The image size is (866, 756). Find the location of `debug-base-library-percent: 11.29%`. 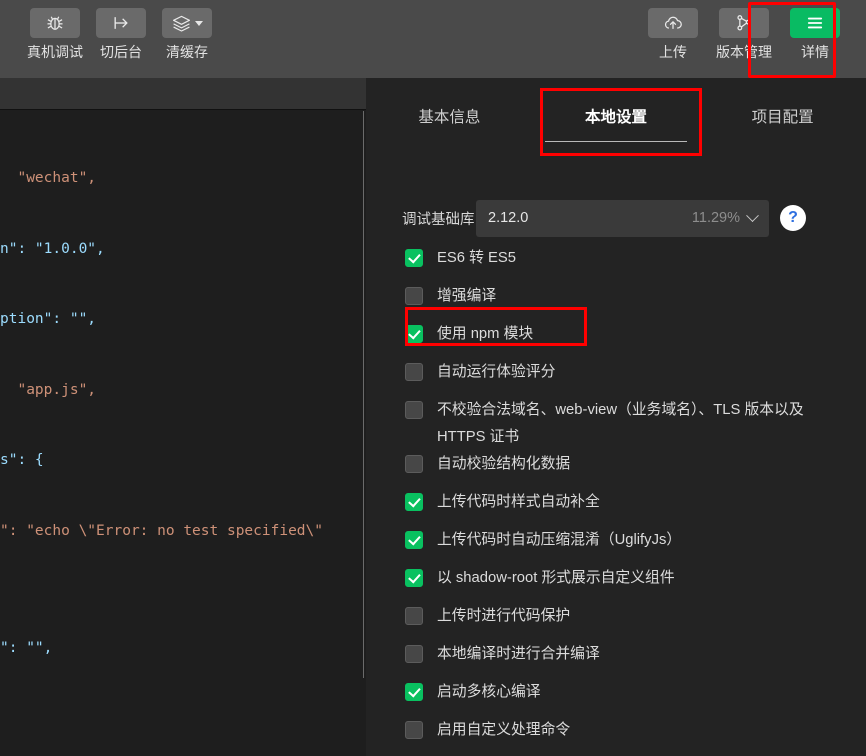

debug-base-library-percent: 11.29% is located at coordinates (715, 218).